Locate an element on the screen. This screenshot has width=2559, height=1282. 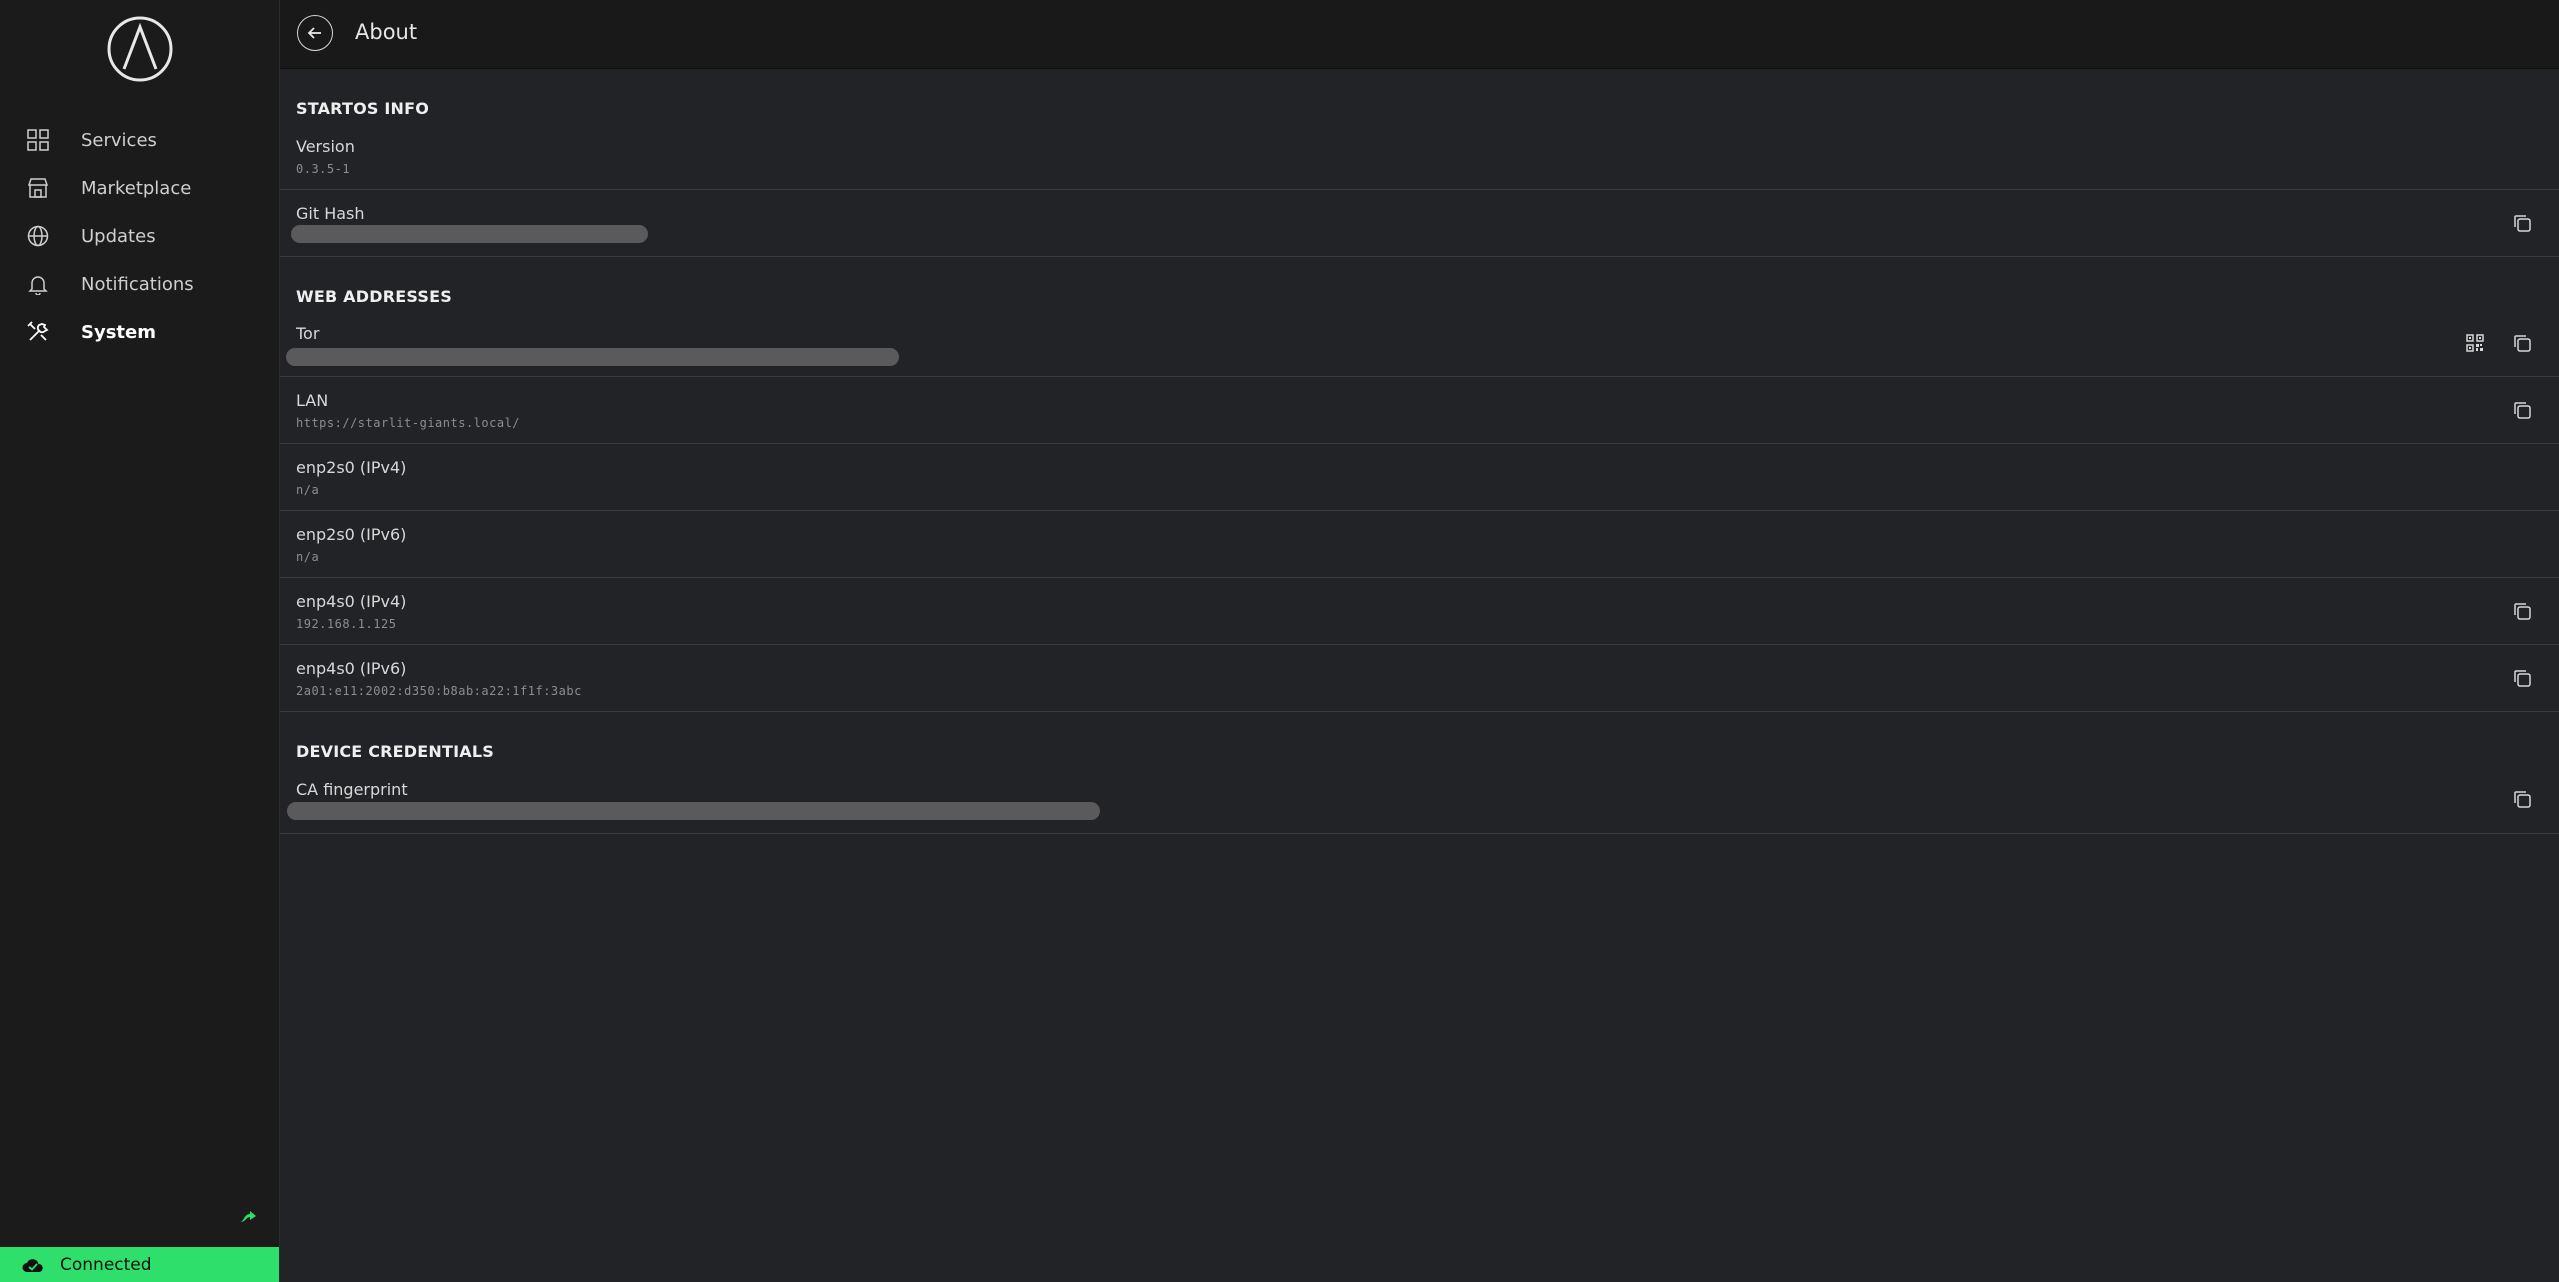
sidebar-item-label: Updates is located at coordinates (118, 236).